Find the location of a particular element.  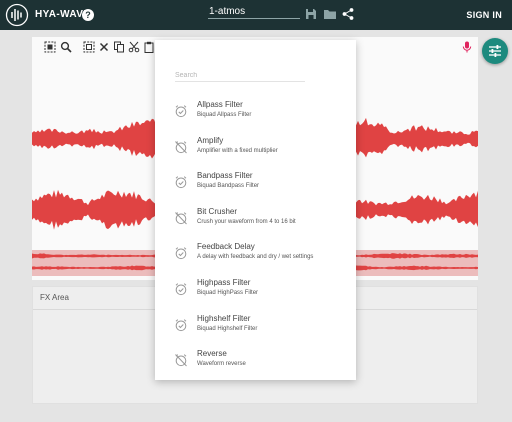

effect-description: Waveform reverse is located at coordinates (221, 364).